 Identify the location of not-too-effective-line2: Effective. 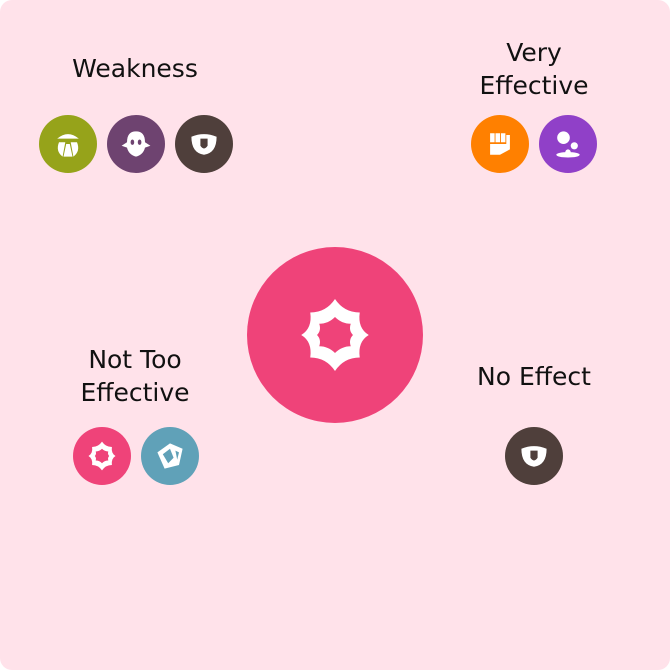
(135, 392).